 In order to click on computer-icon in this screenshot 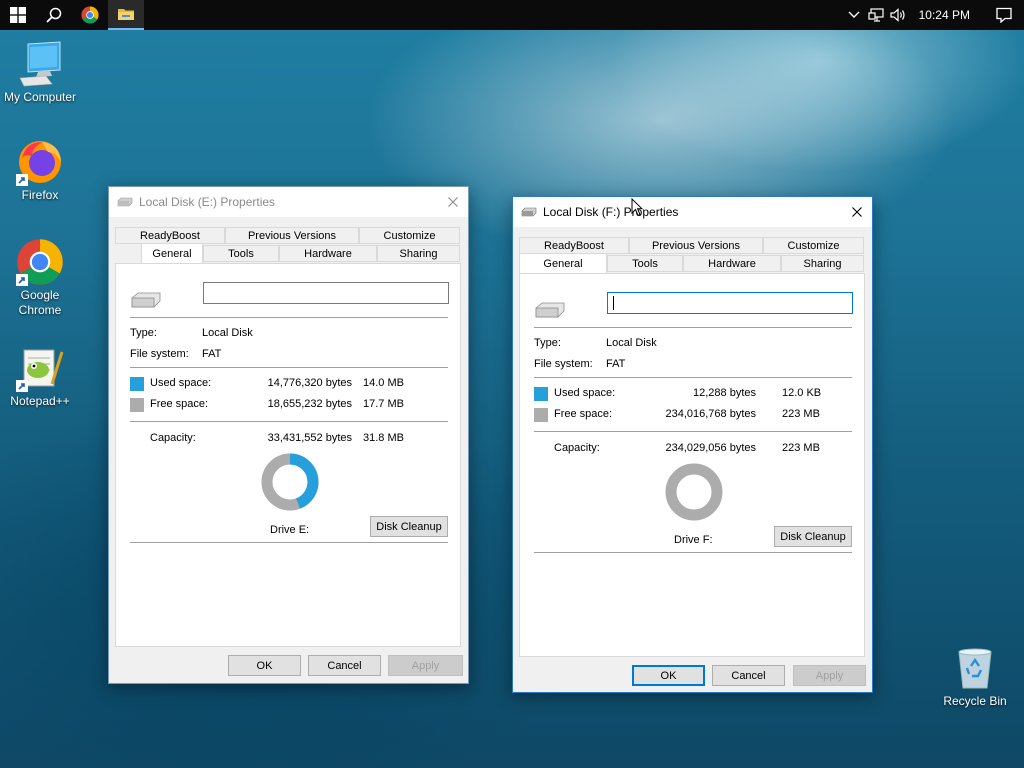, I will do `click(40, 64)`.